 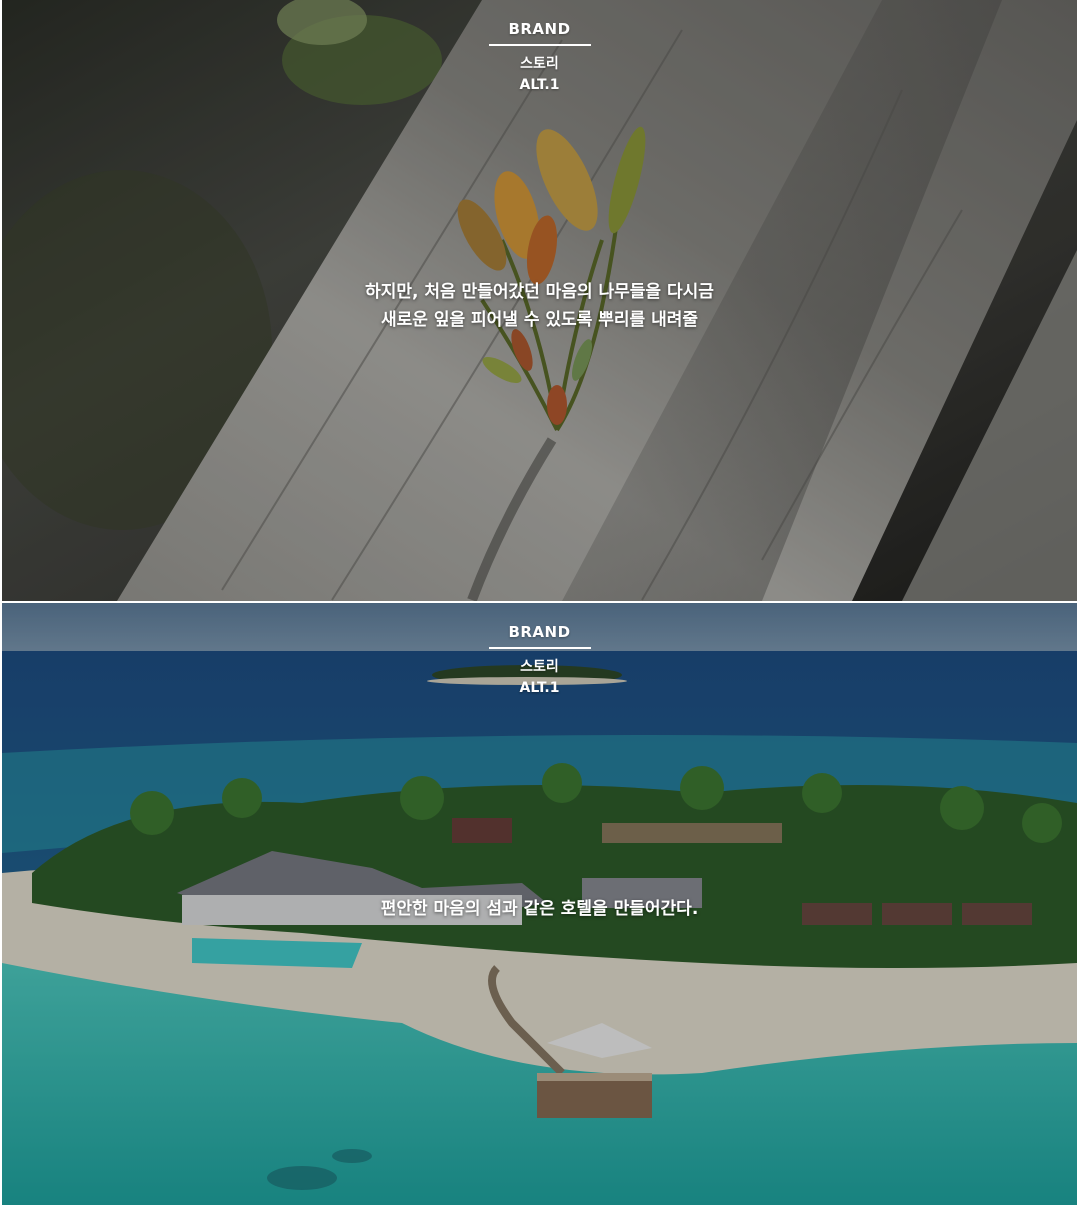 I want to click on headline-line-1: 하지만, 처음 만들어갔던 마음의 나무들을 다시금, so click(x=539, y=292).